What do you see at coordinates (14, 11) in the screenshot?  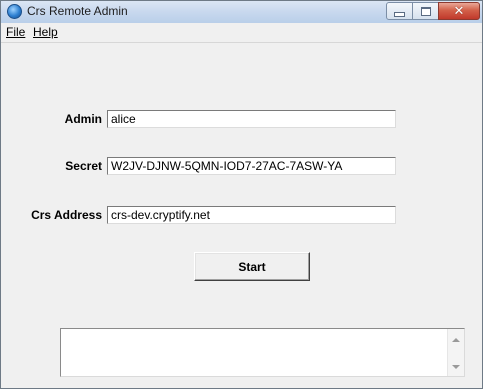 I see `app-globe-icon` at bounding box center [14, 11].